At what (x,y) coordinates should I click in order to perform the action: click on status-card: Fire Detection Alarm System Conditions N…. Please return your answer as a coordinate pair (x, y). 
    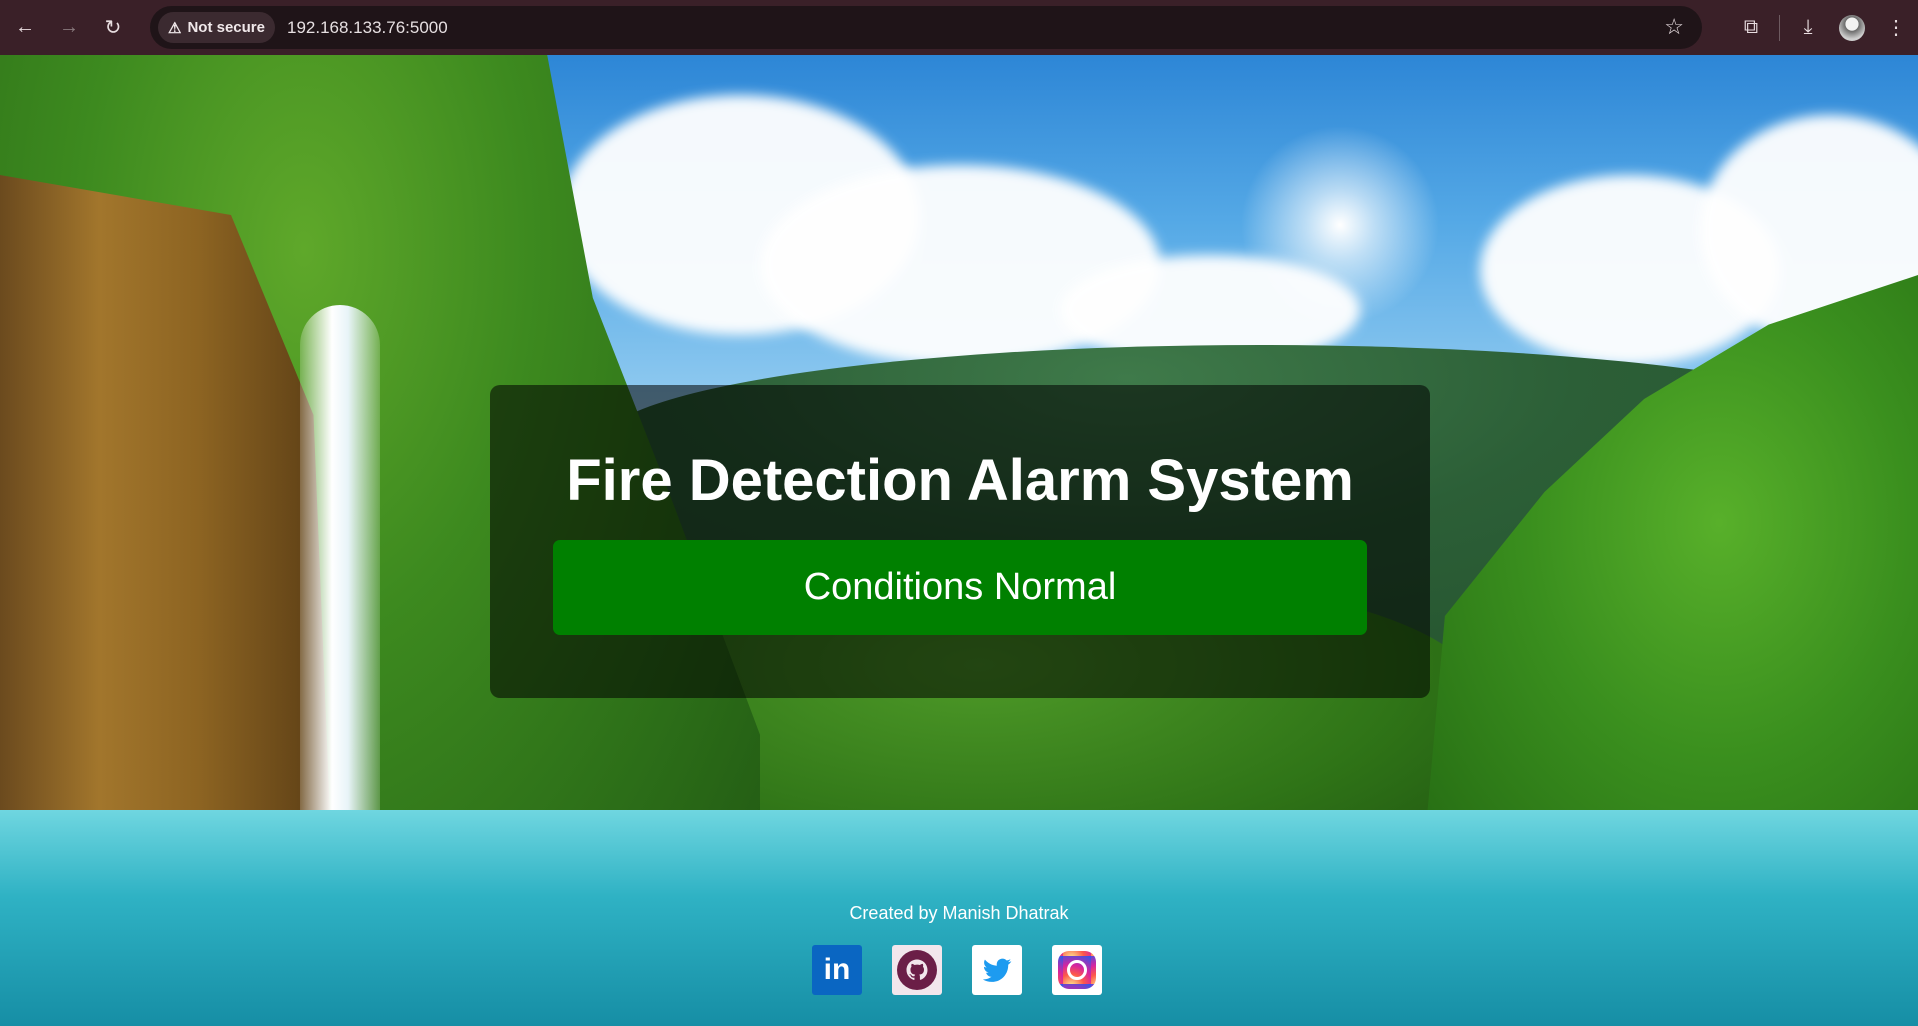
    Looking at the image, I should click on (960, 541).